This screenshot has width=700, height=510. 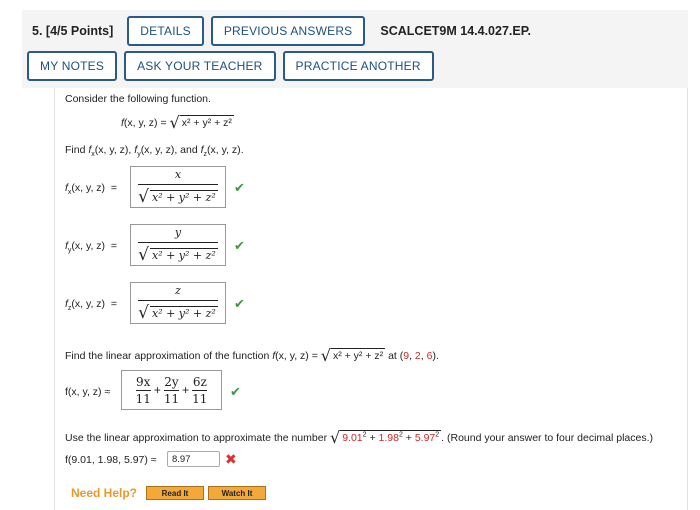 I want to click on term-2-num: 2y, so click(x=171, y=381).